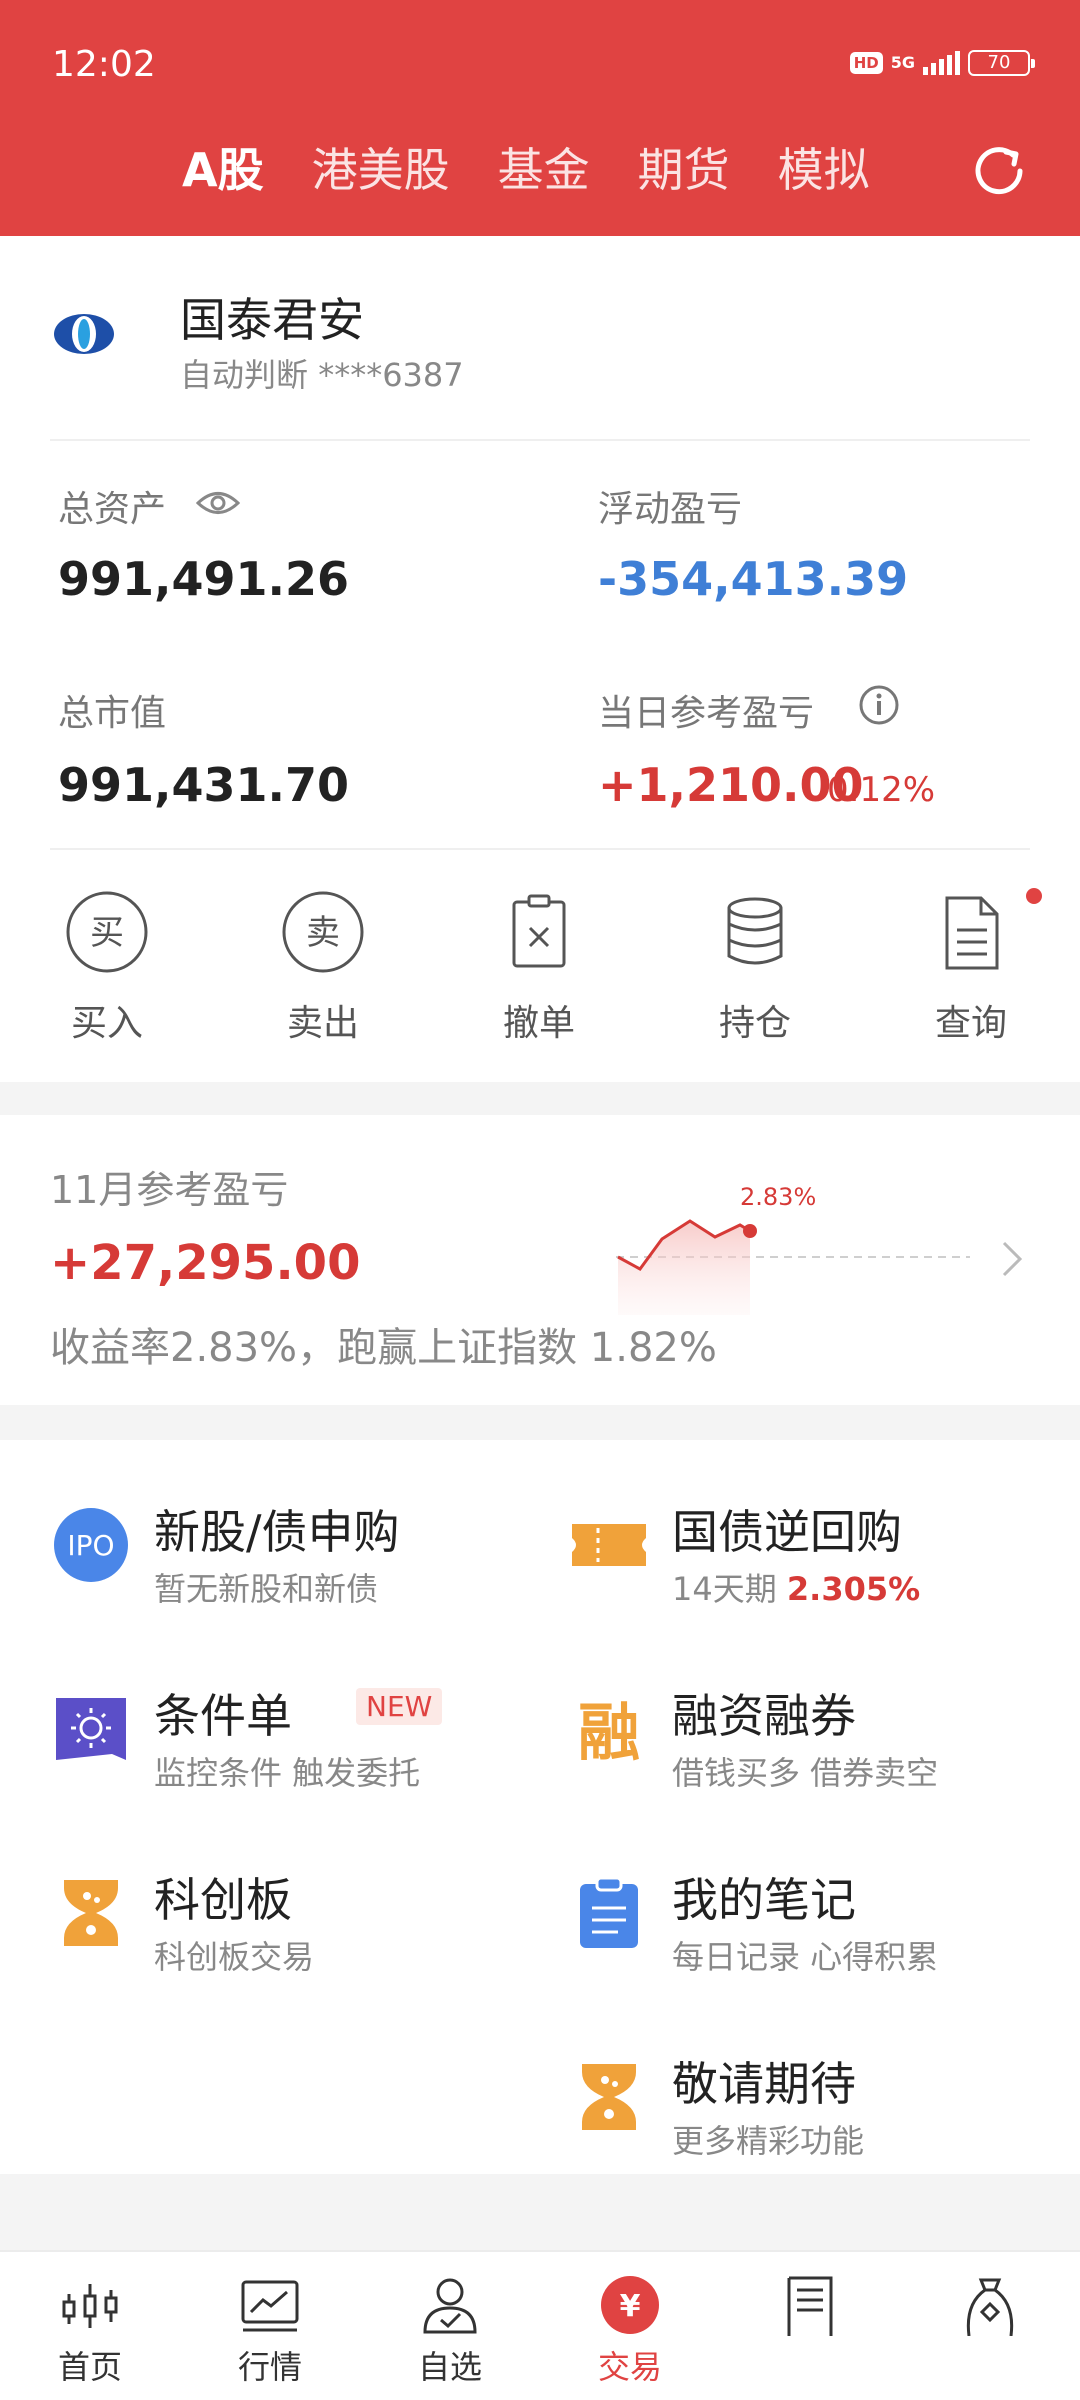  I want to click on cancel-order-label: 撤单, so click(538, 1023).